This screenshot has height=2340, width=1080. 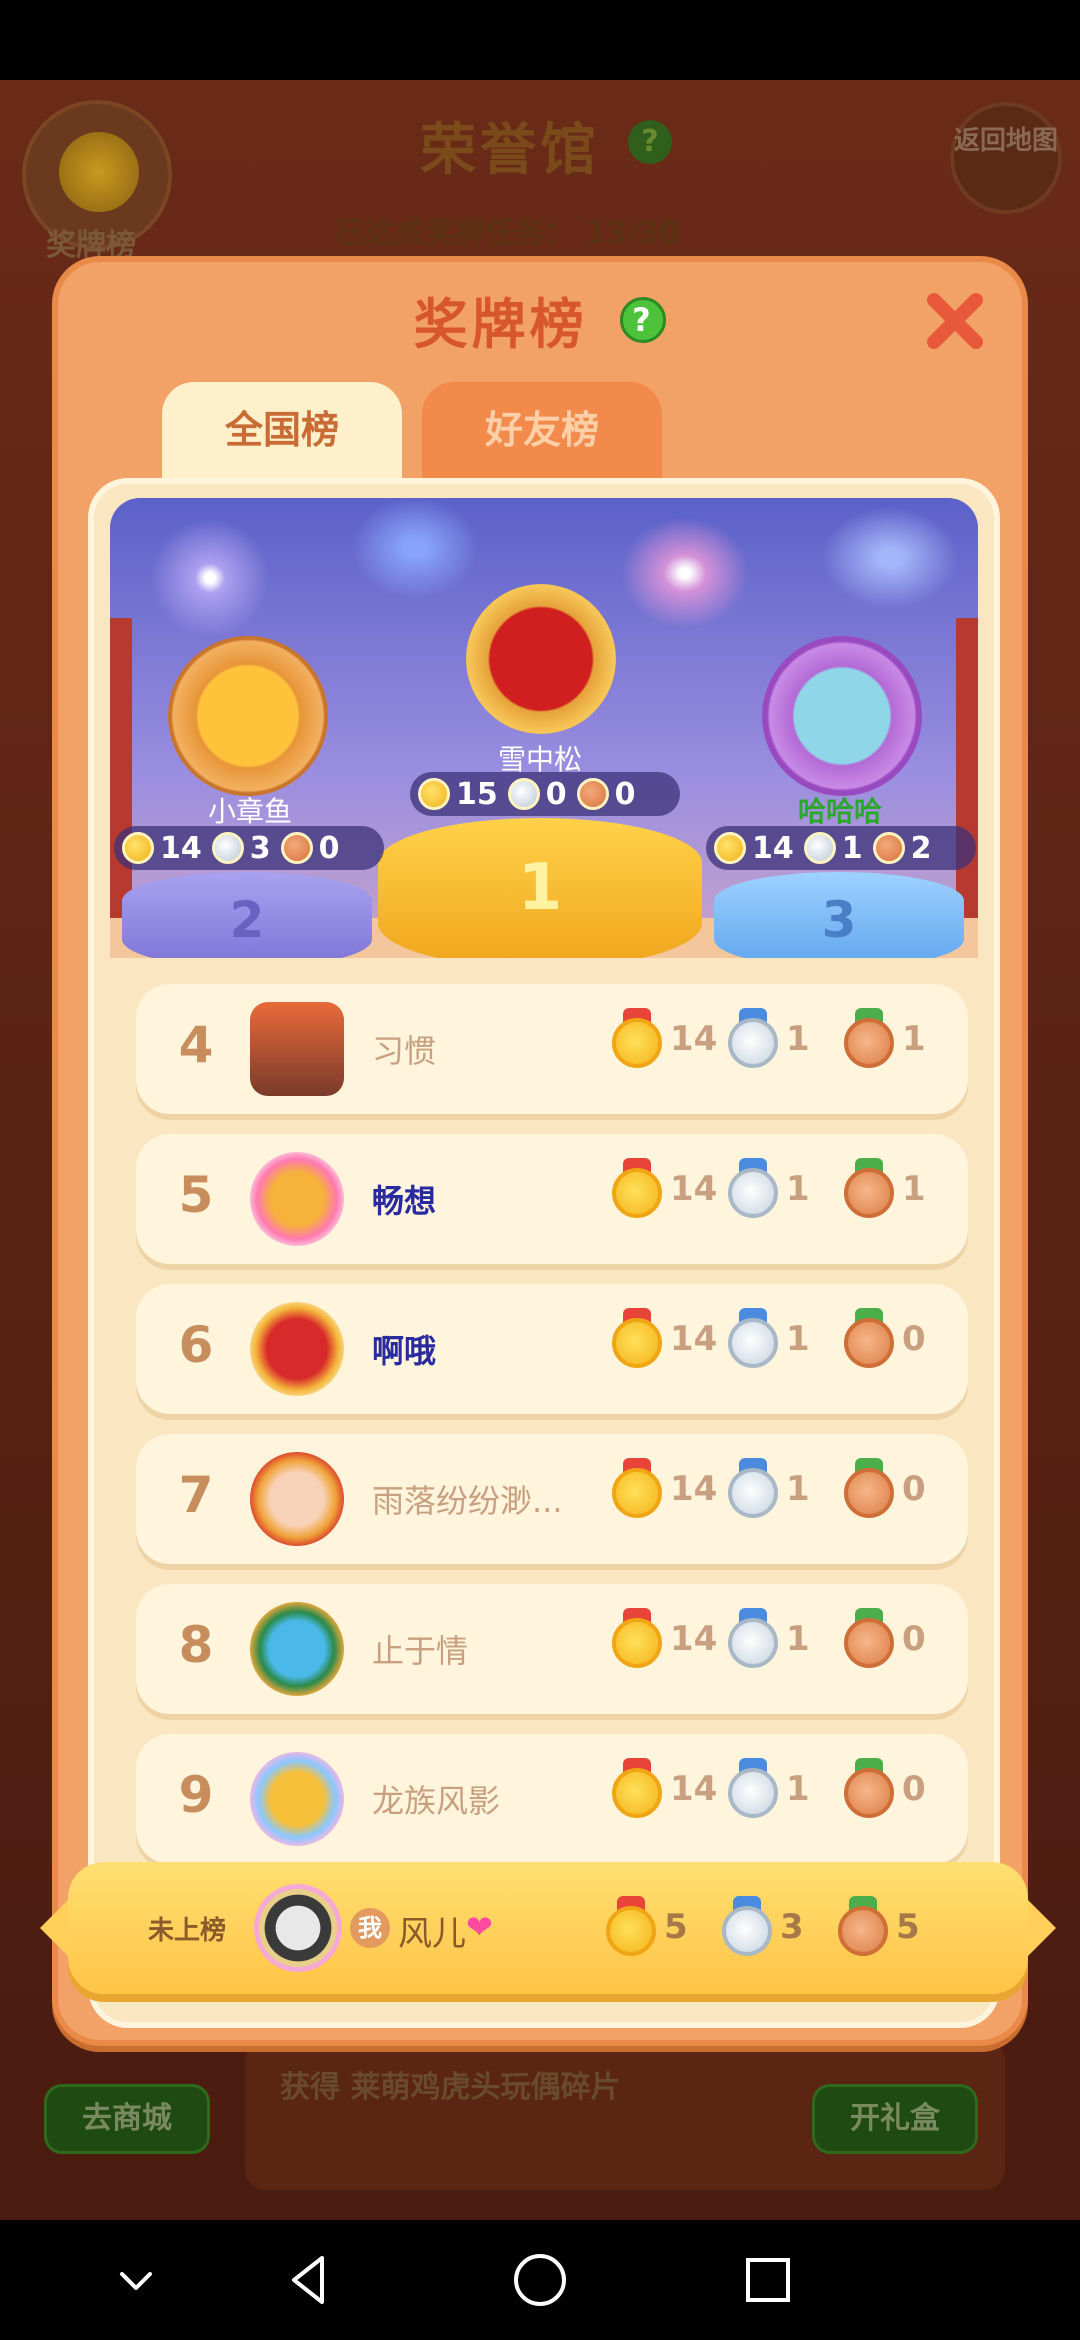 I want to click on leaderboard-row: 6 啊哦 14 1 0, so click(x=552, y=1349).